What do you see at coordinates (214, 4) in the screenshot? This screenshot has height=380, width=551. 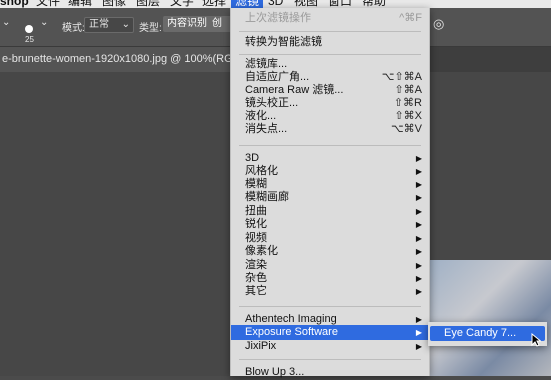 I see `menubar-select: 选择` at bounding box center [214, 4].